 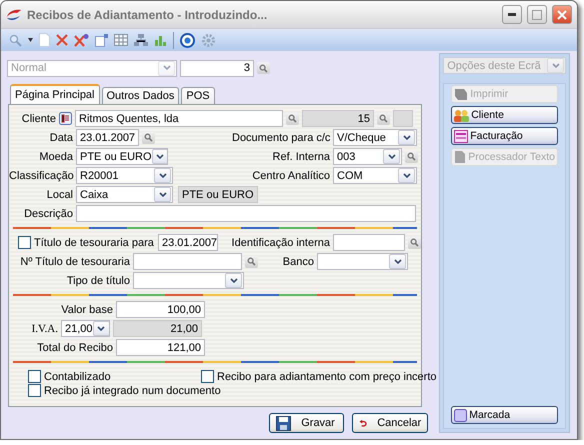 What do you see at coordinates (122, 156) in the screenshot?
I see `dropdown-field: PTE ou EURO` at bounding box center [122, 156].